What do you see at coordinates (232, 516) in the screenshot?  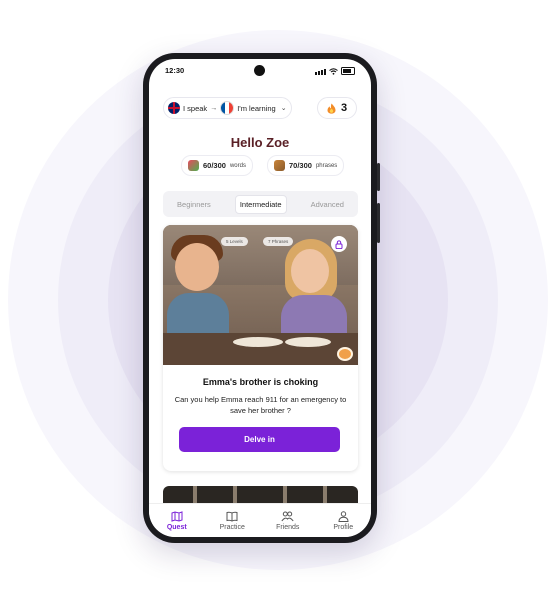 I see `book-icon` at bounding box center [232, 516].